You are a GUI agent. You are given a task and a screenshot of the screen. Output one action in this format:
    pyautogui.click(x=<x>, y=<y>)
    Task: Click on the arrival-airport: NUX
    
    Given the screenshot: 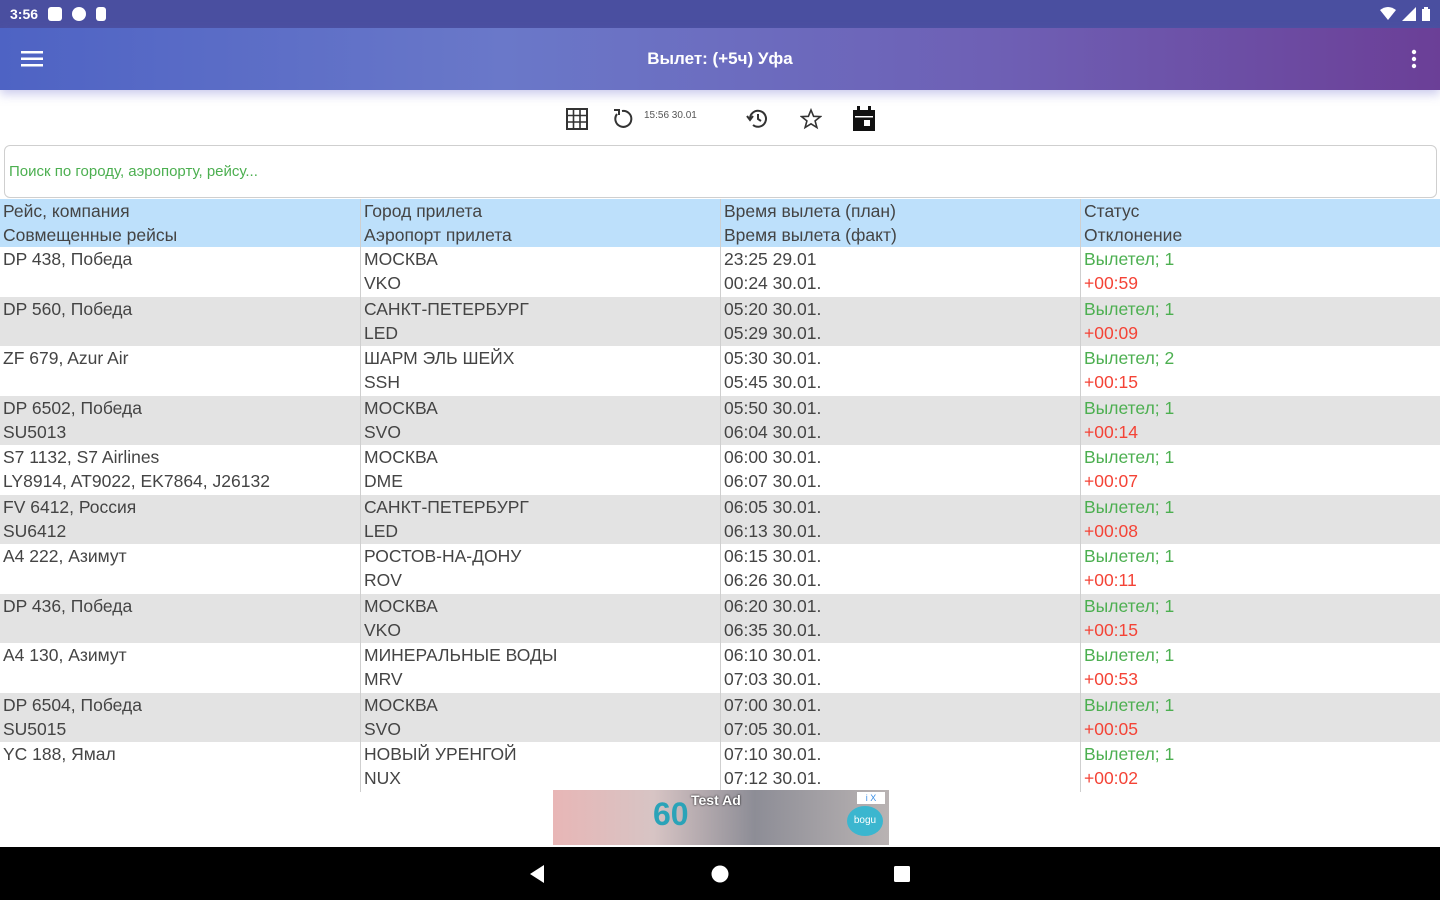 What is the action you would take?
    pyautogui.click(x=382, y=778)
    